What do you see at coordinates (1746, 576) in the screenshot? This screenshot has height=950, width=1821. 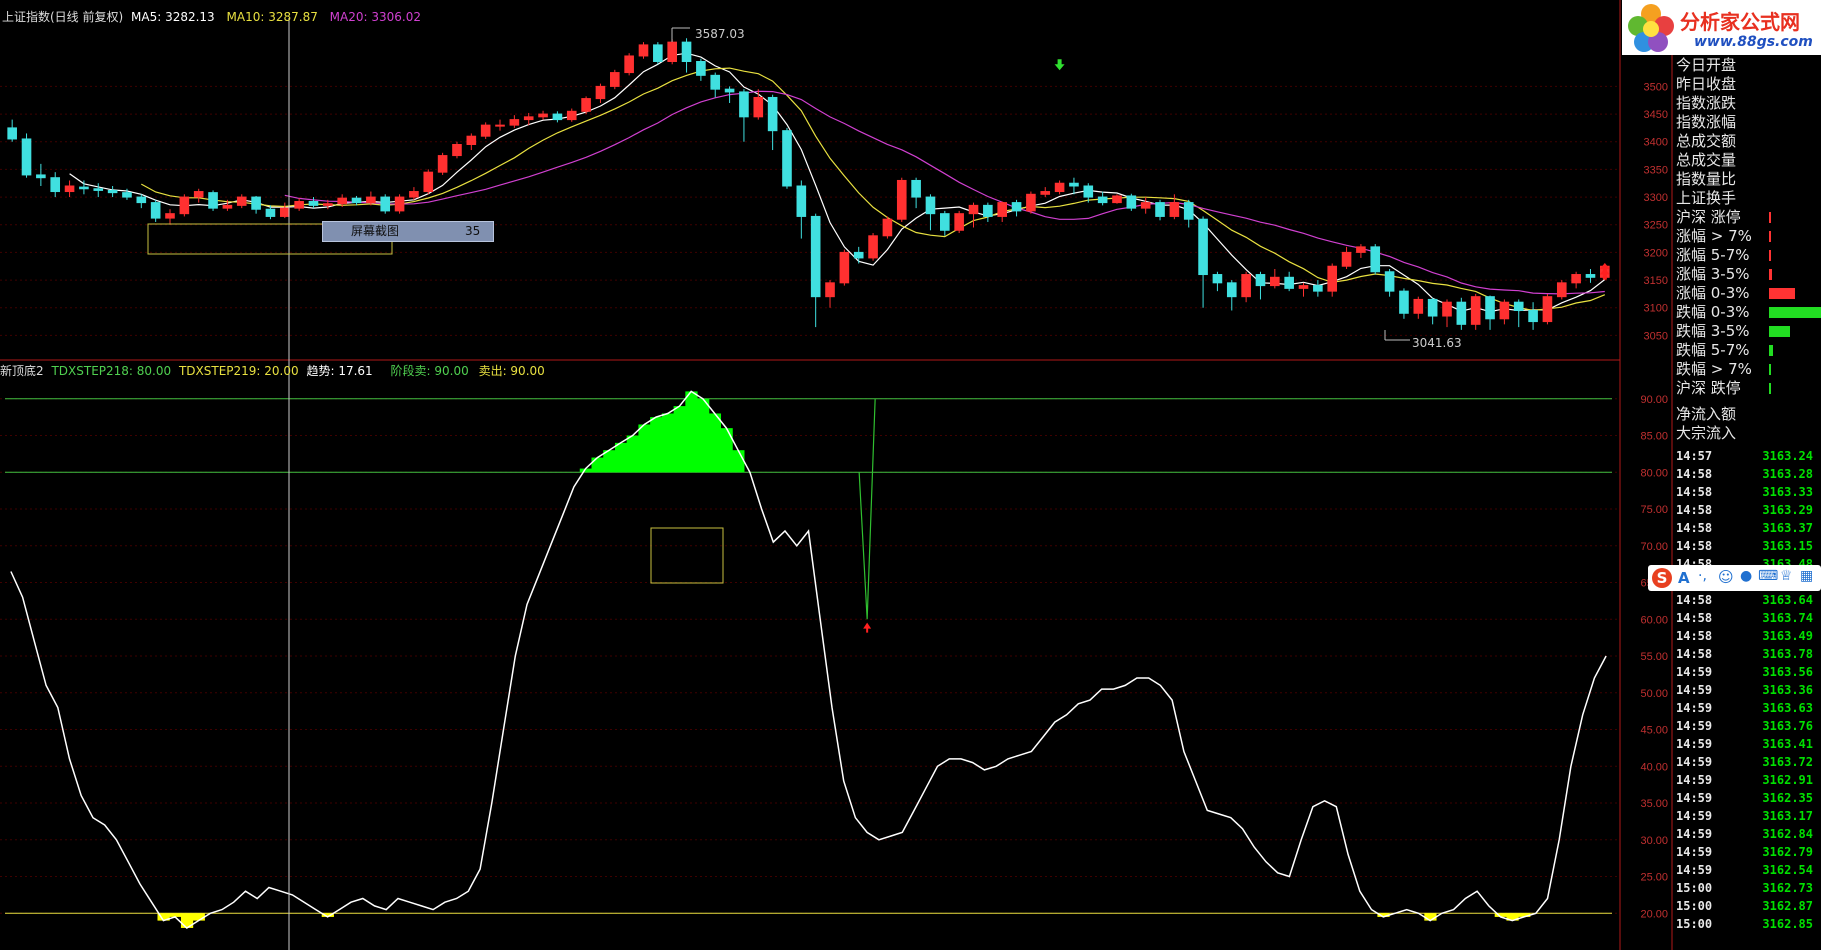 I see `mic-icon: ●` at bounding box center [1746, 576].